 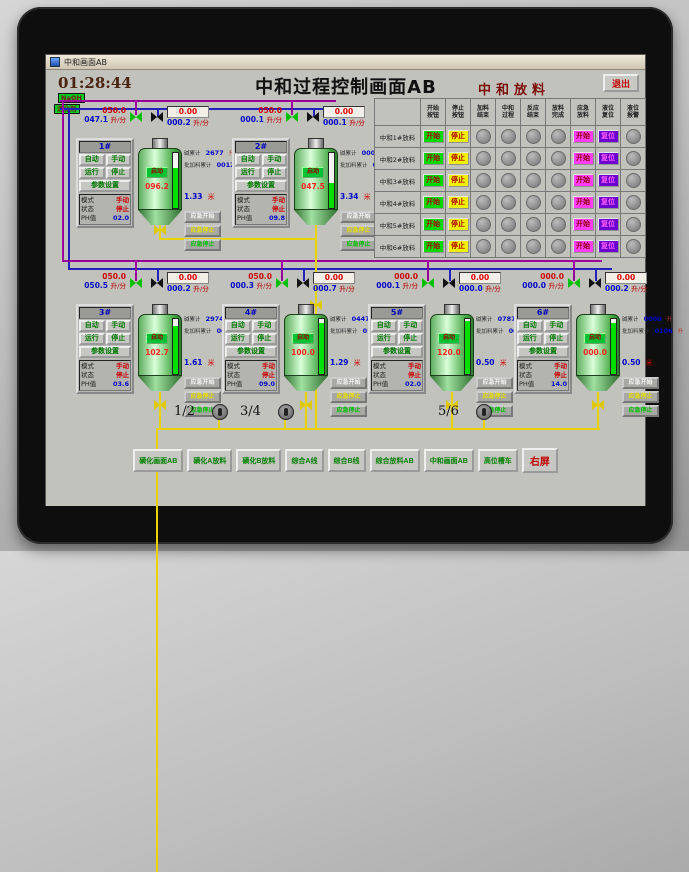 What do you see at coordinates (346, 460) in the screenshot?
I see `nav-button-4: 综合B线` at bounding box center [346, 460].